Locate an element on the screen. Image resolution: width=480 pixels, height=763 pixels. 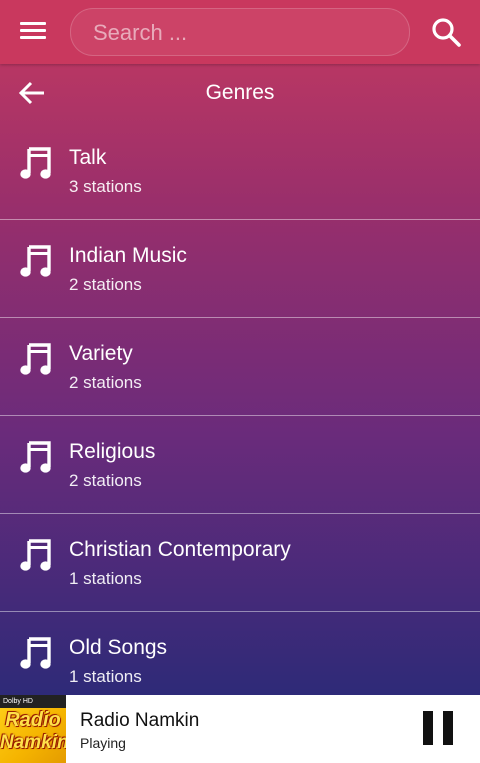
page-title: Genres is located at coordinates (240, 92).